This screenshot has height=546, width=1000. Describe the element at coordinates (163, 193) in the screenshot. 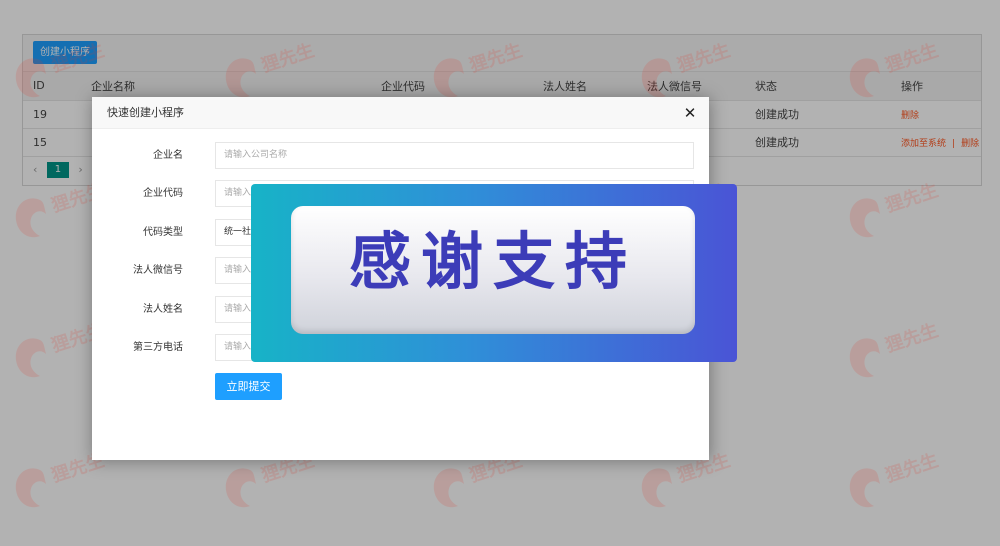

I see `company-code-label: 企业代码` at that location.